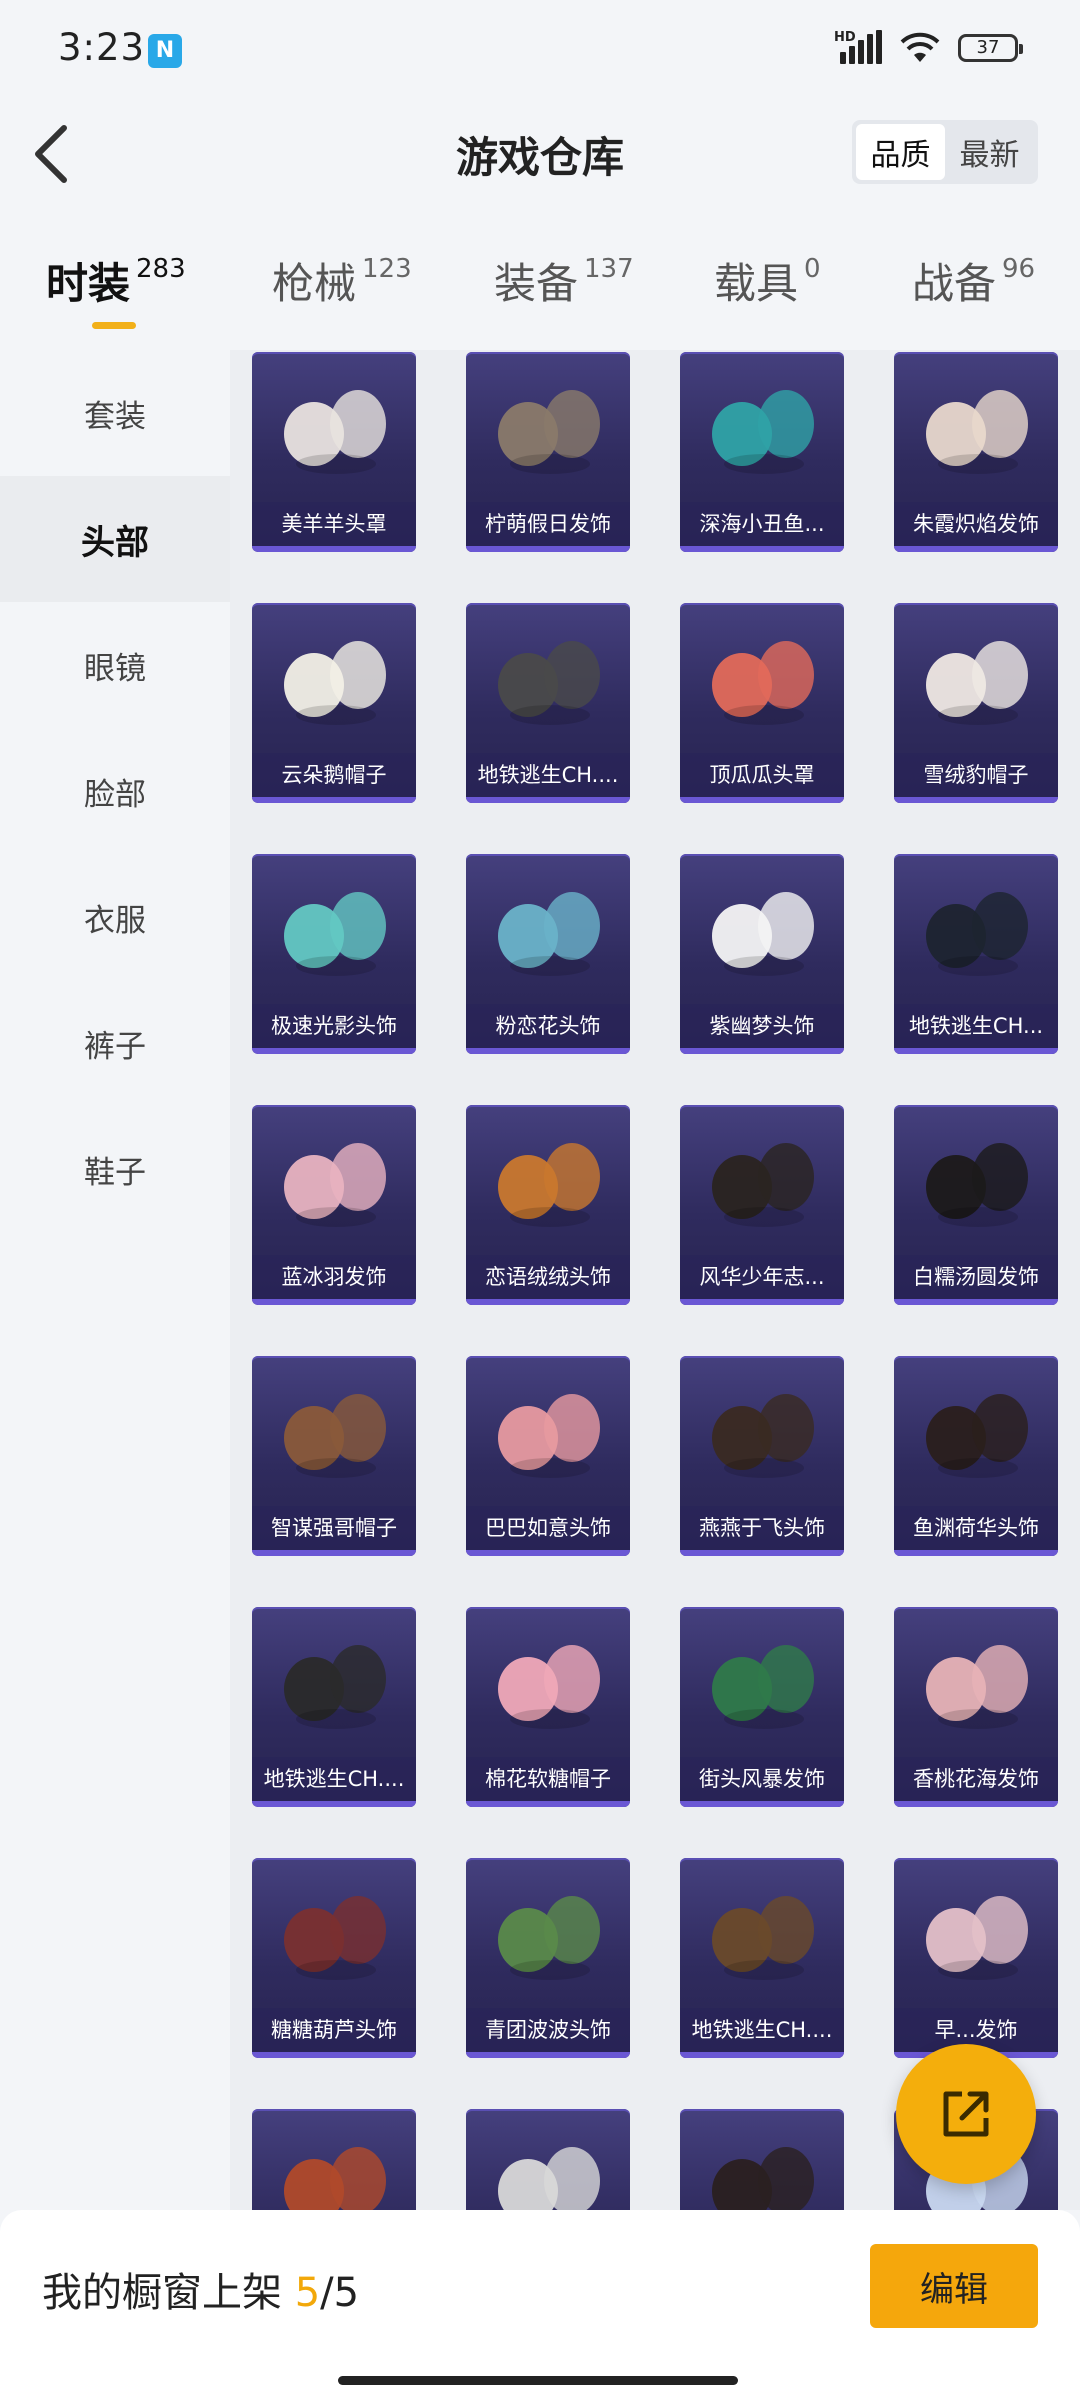 Image resolution: width=1080 pixels, height=2400 pixels. What do you see at coordinates (334, 1277) in the screenshot?
I see `item-name: 蓝冰羽发饰` at bounding box center [334, 1277].